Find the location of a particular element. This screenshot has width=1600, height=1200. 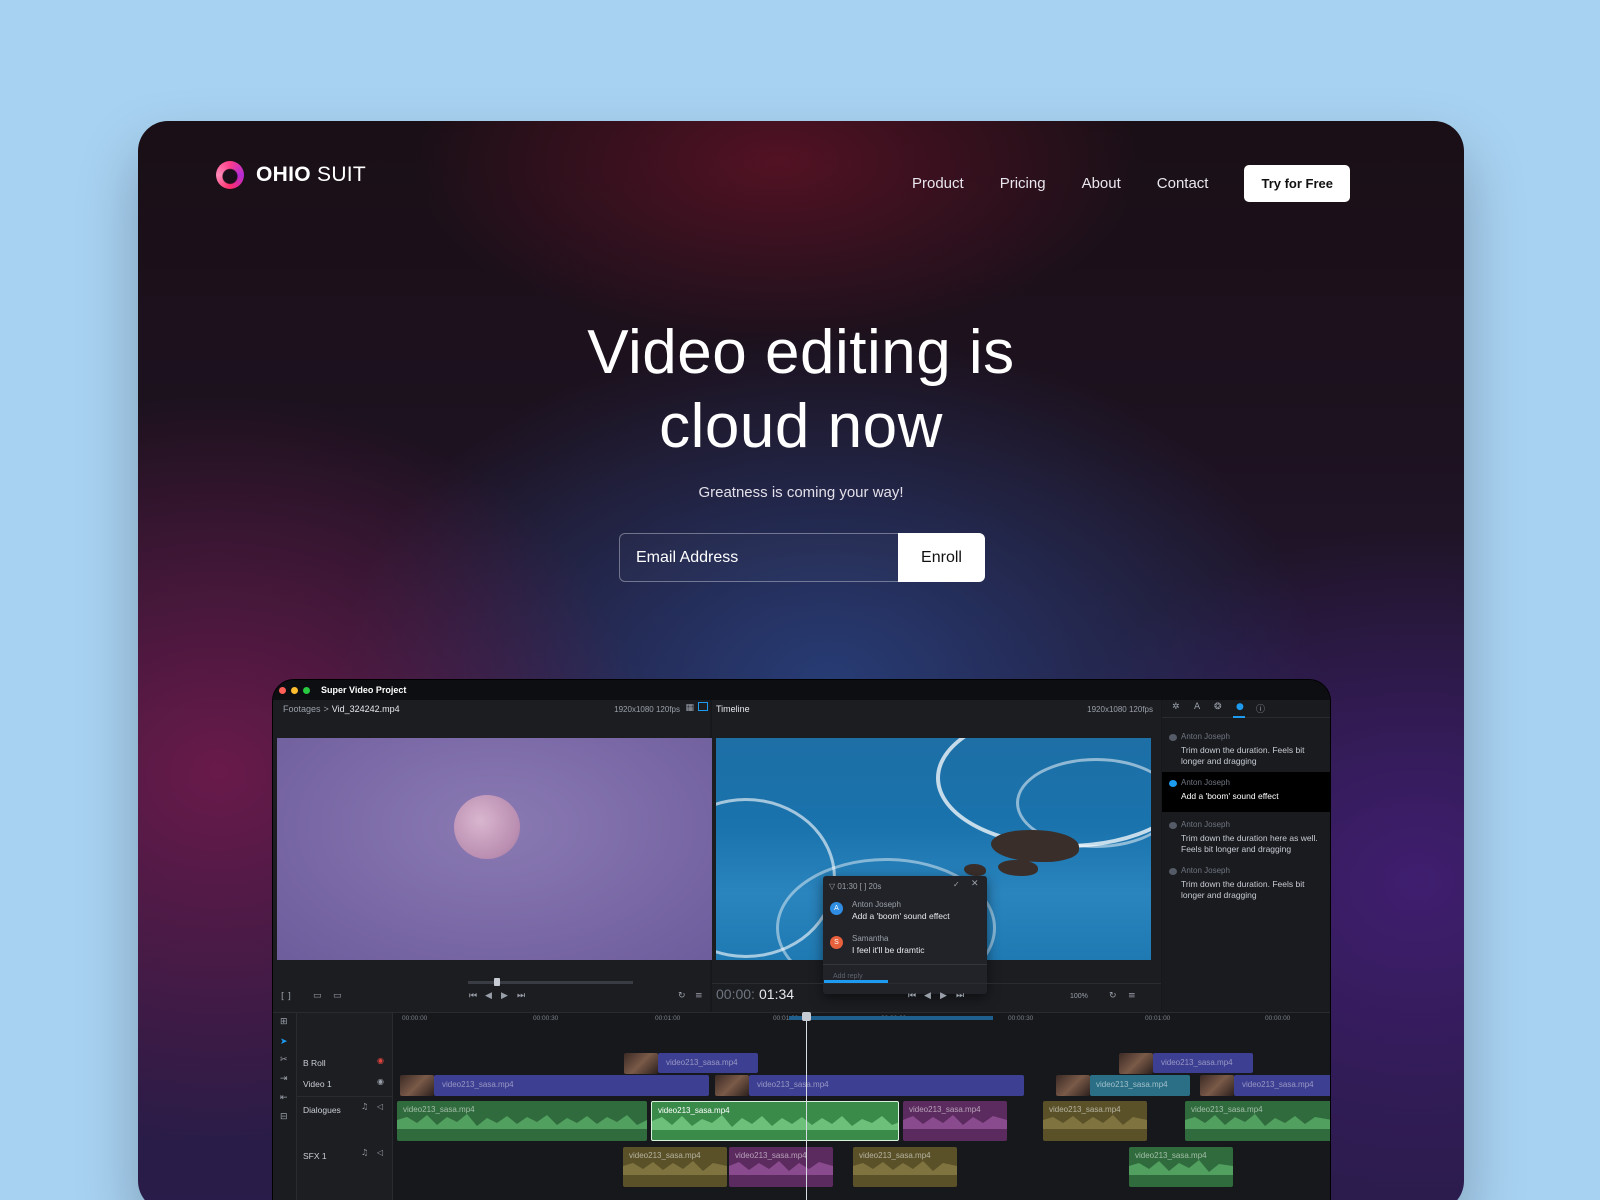

clip-b-roll-1: video213_sasa.mp4 is located at coordinates (708, 1063).